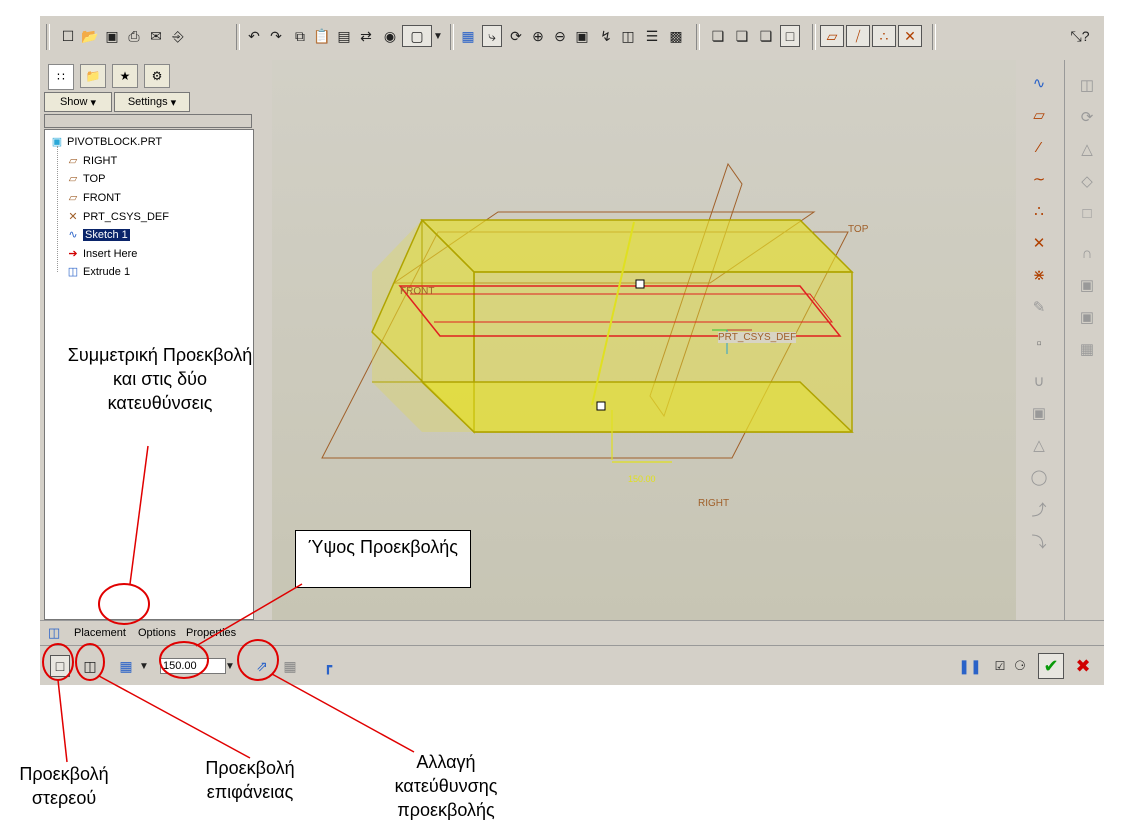 The height and width of the screenshot is (833, 1143). Describe the element at coordinates (92, 197) in the screenshot. I see `tree-item: ▱ FRONT` at that location.